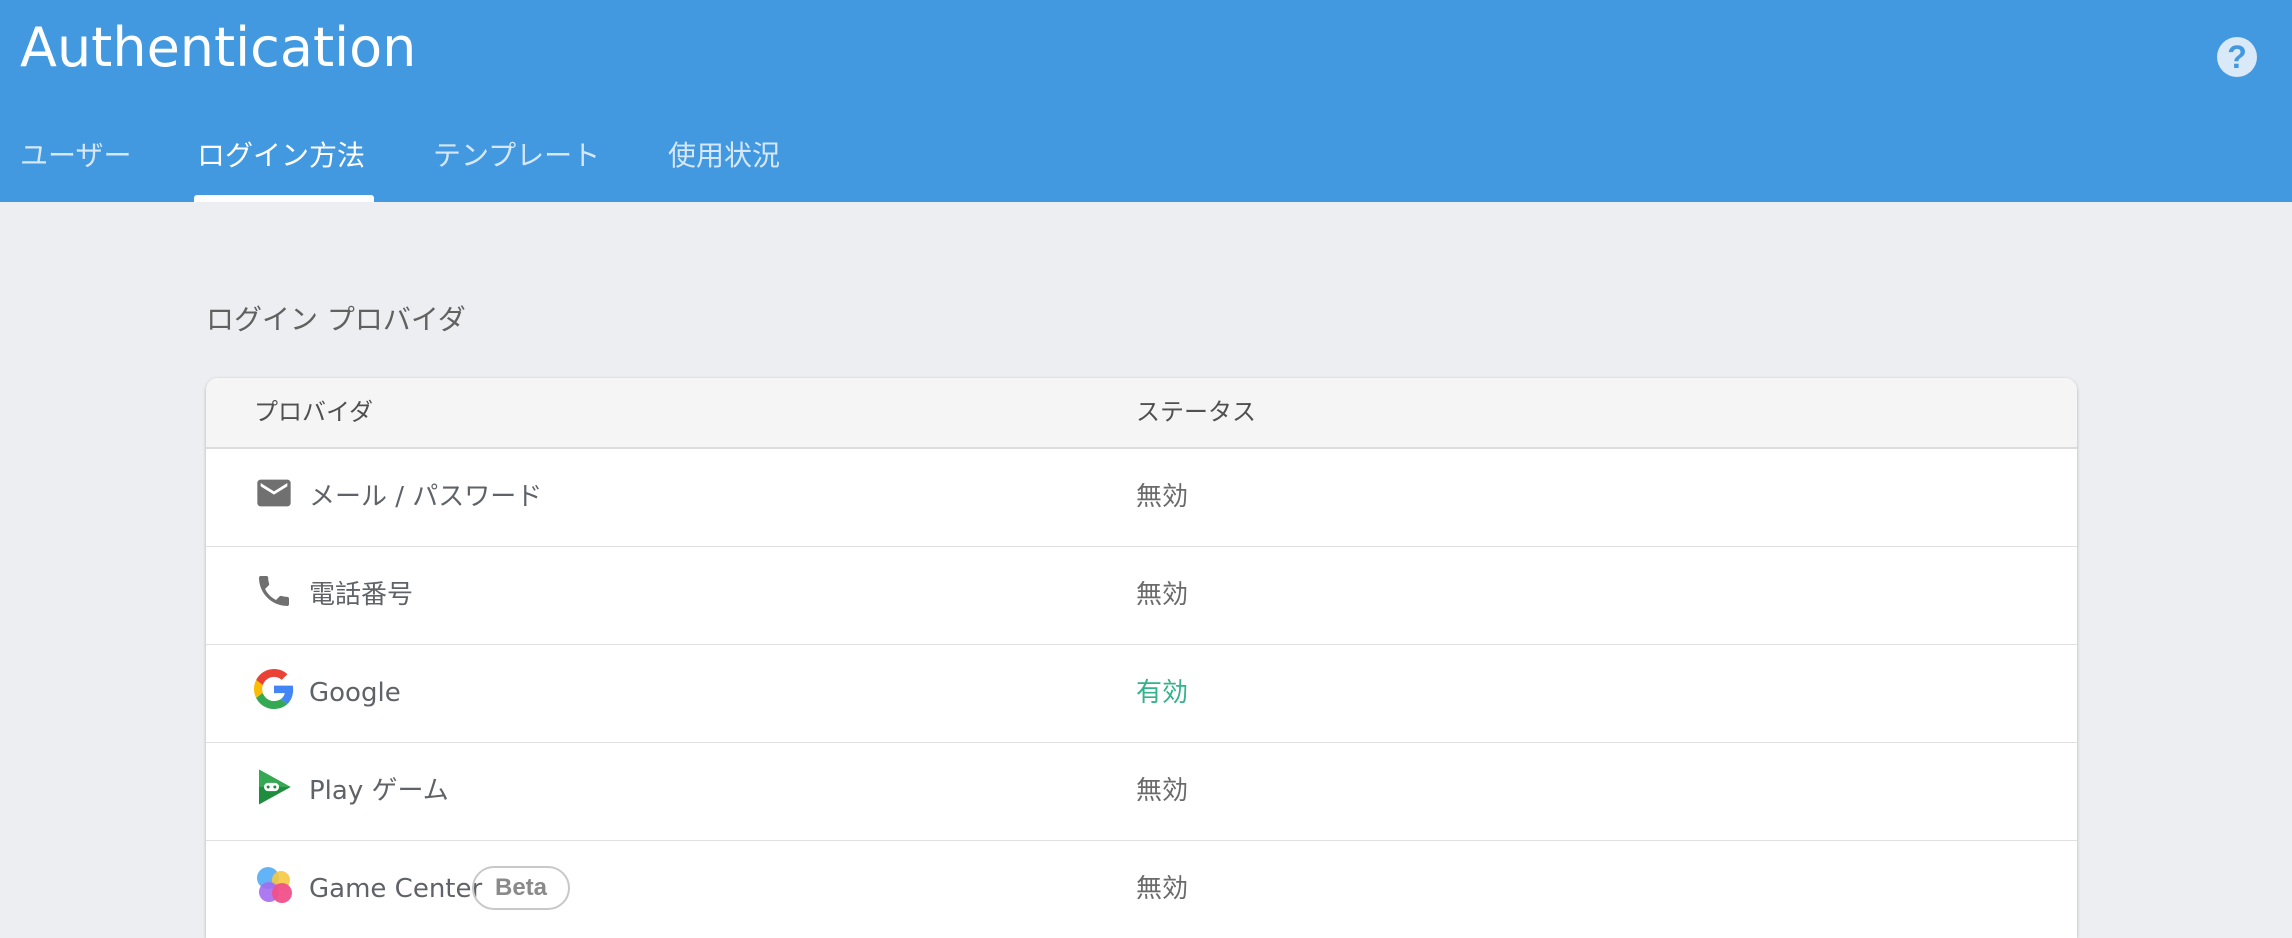 Image resolution: width=2292 pixels, height=938 pixels. What do you see at coordinates (379, 791) in the screenshot?
I see `provider-label: Play ゲーム` at bounding box center [379, 791].